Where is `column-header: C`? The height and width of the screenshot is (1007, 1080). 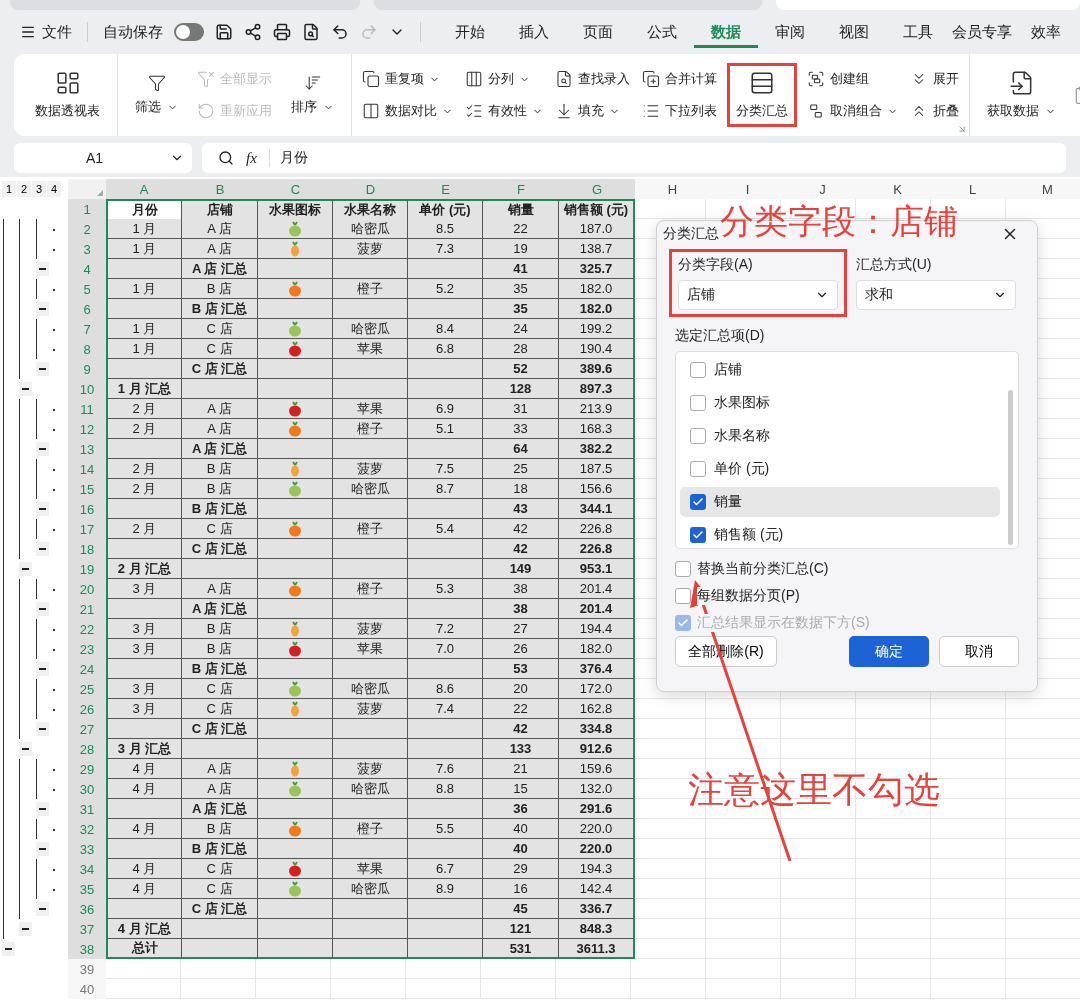
column-header: C is located at coordinates (295, 189).